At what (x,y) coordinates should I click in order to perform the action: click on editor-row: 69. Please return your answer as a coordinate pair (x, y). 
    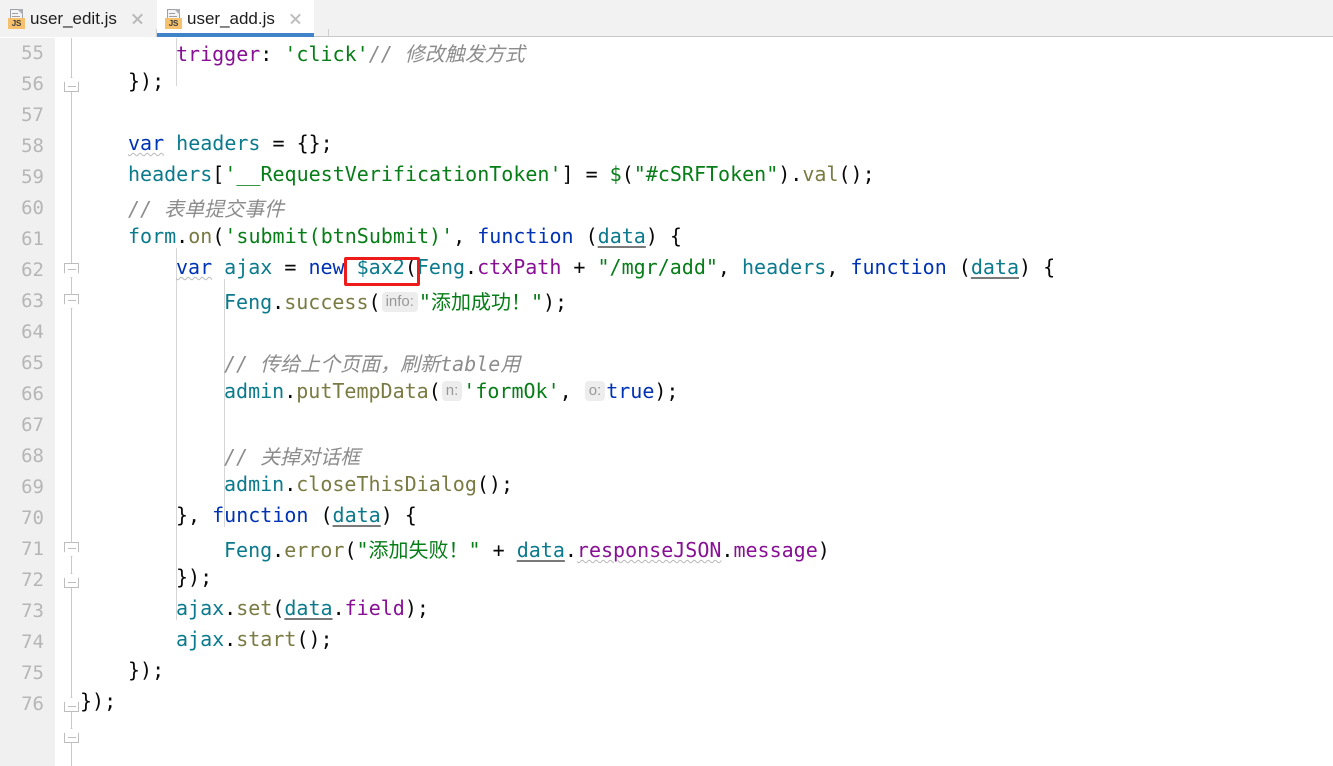
    Looking at the image, I should click on (666, 487).